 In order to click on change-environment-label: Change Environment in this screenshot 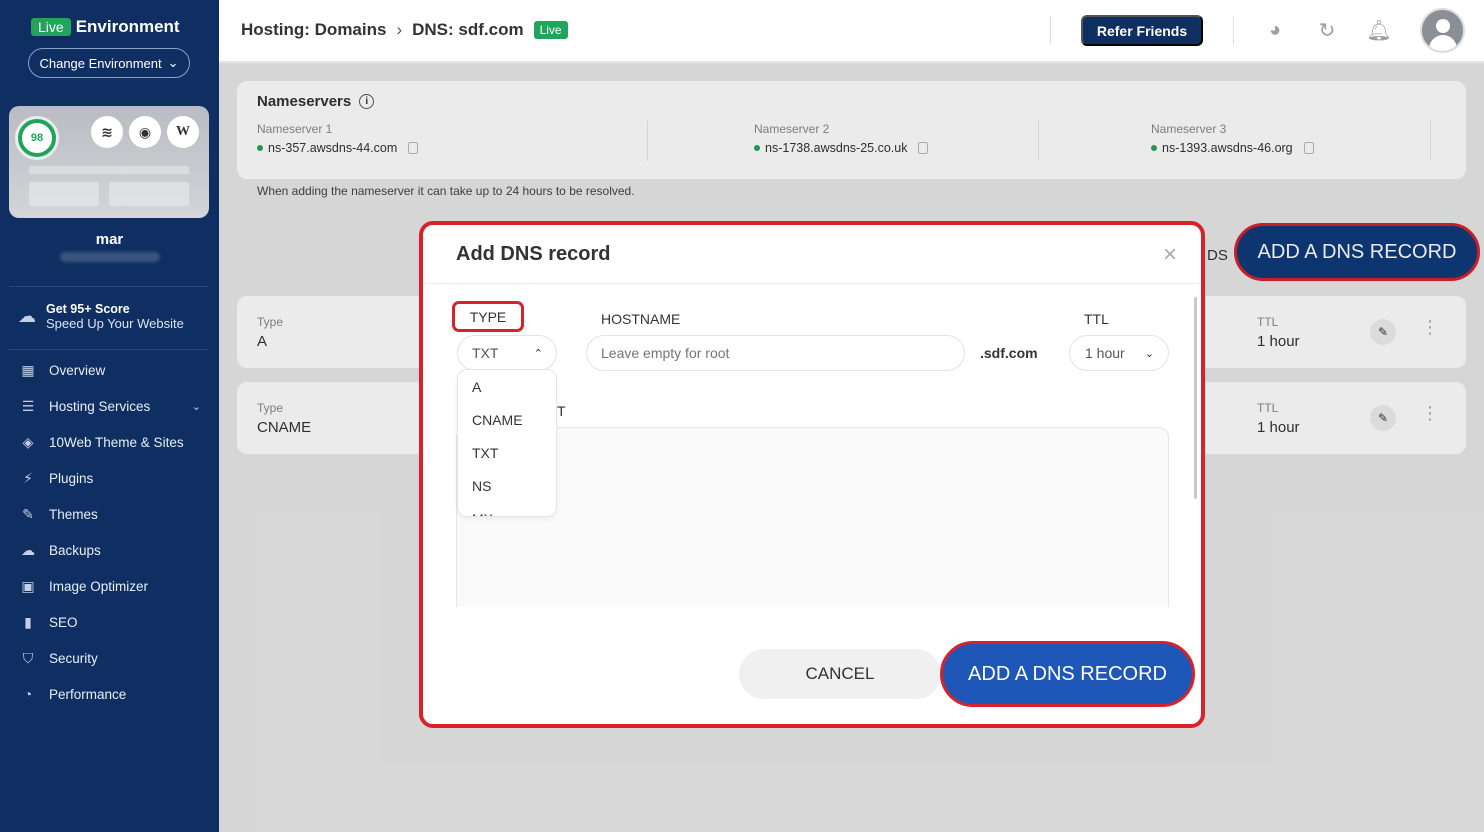, I will do `click(100, 63)`.